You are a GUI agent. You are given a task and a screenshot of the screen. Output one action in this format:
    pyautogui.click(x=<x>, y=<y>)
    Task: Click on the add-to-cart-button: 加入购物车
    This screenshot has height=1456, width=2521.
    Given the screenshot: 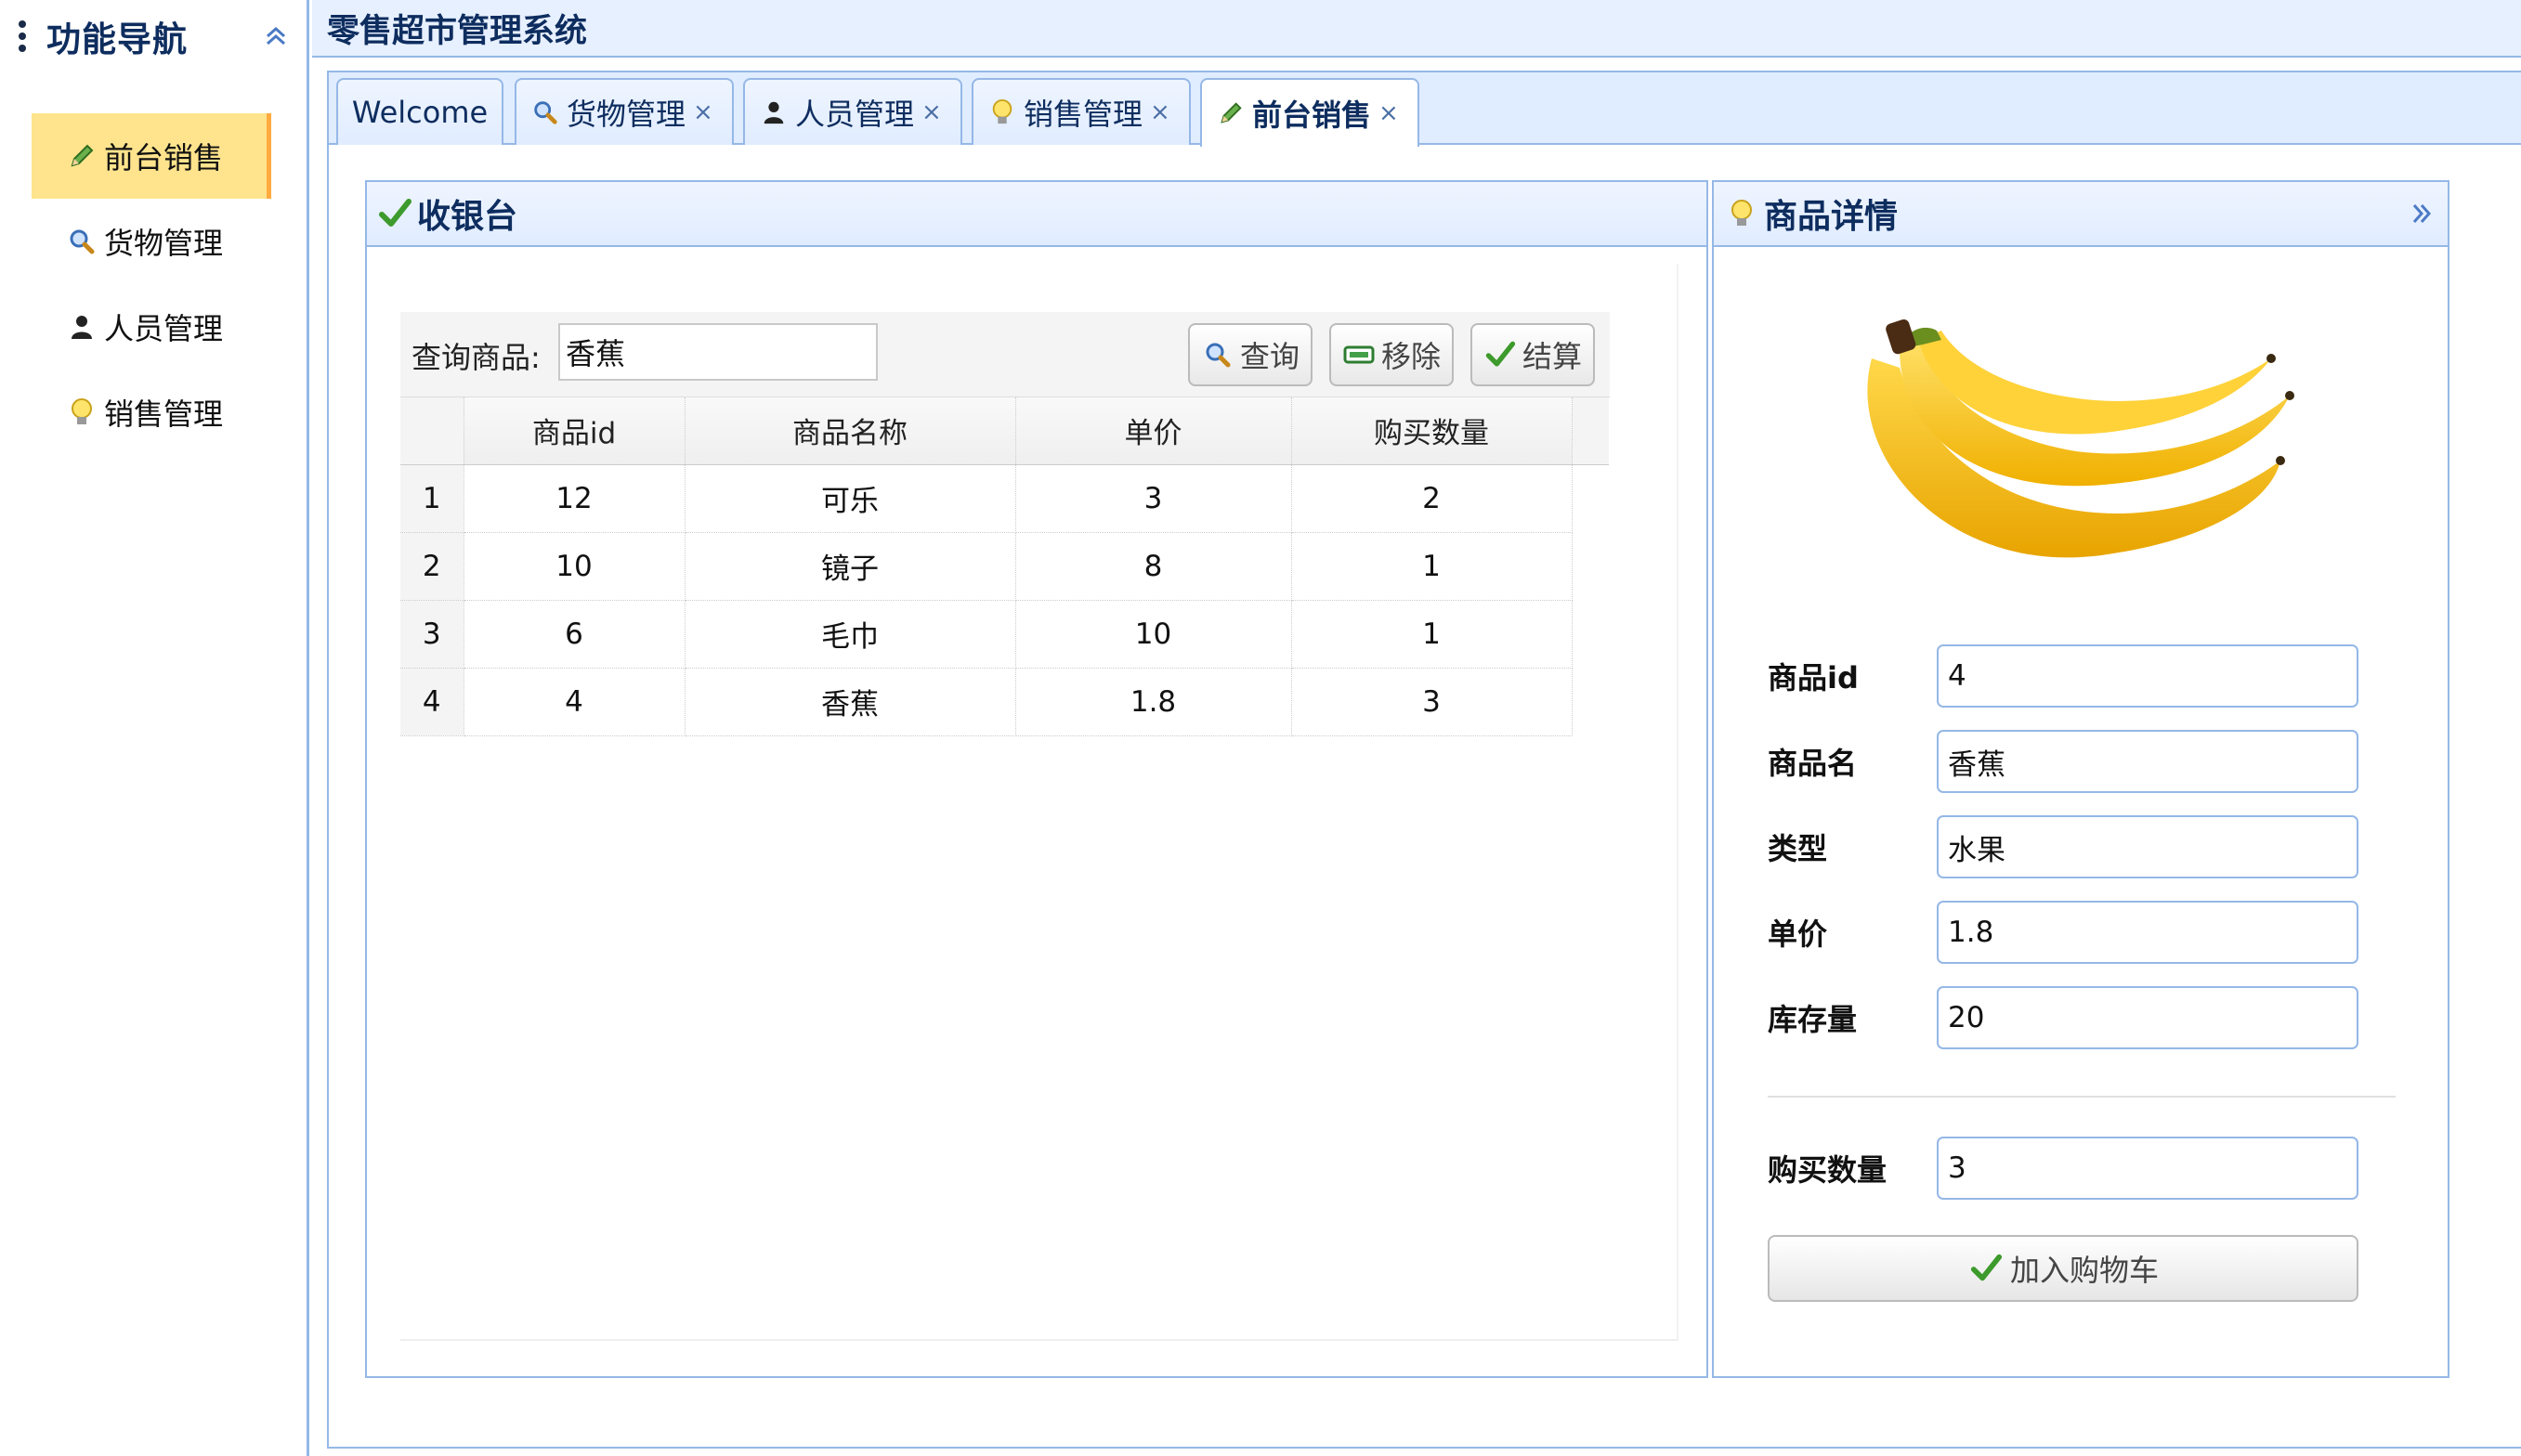 What is the action you would take?
    pyautogui.click(x=2063, y=1268)
    